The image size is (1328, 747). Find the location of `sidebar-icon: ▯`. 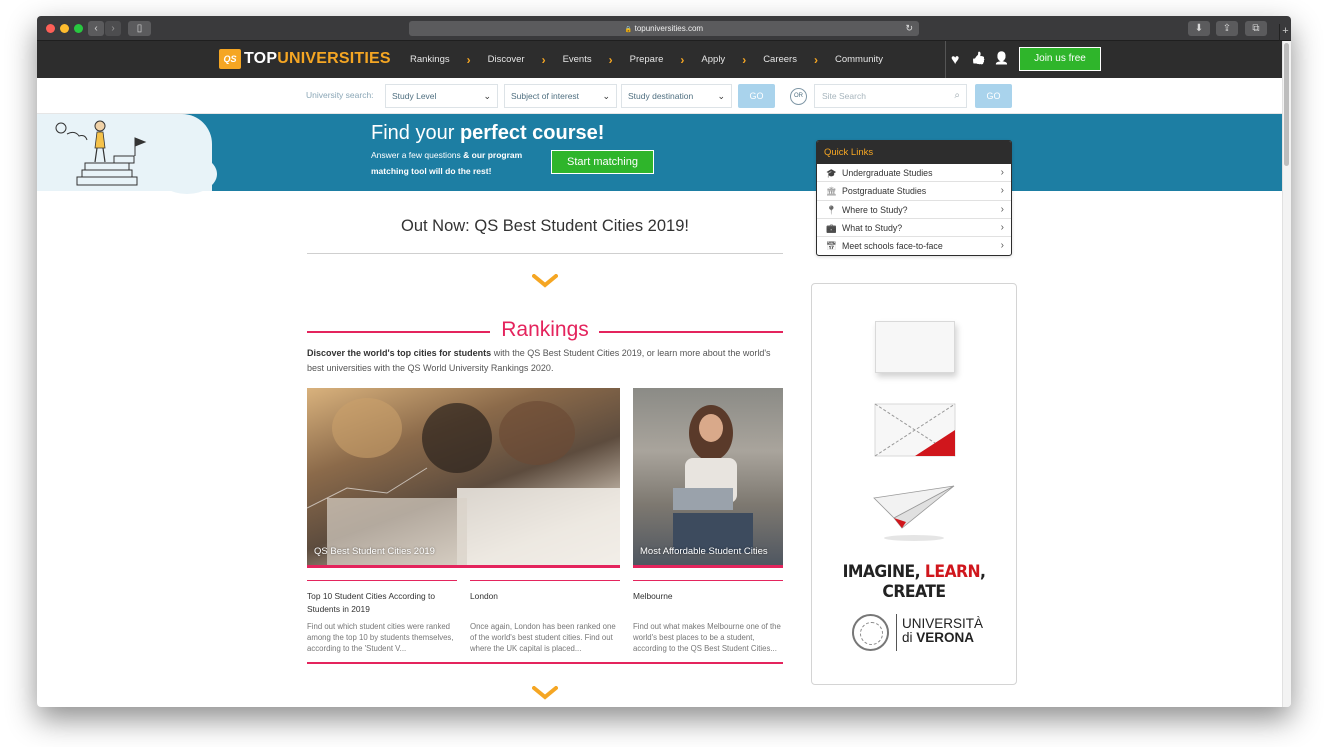

sidebar-icon: ▯ is located at coordinates (139, 28).